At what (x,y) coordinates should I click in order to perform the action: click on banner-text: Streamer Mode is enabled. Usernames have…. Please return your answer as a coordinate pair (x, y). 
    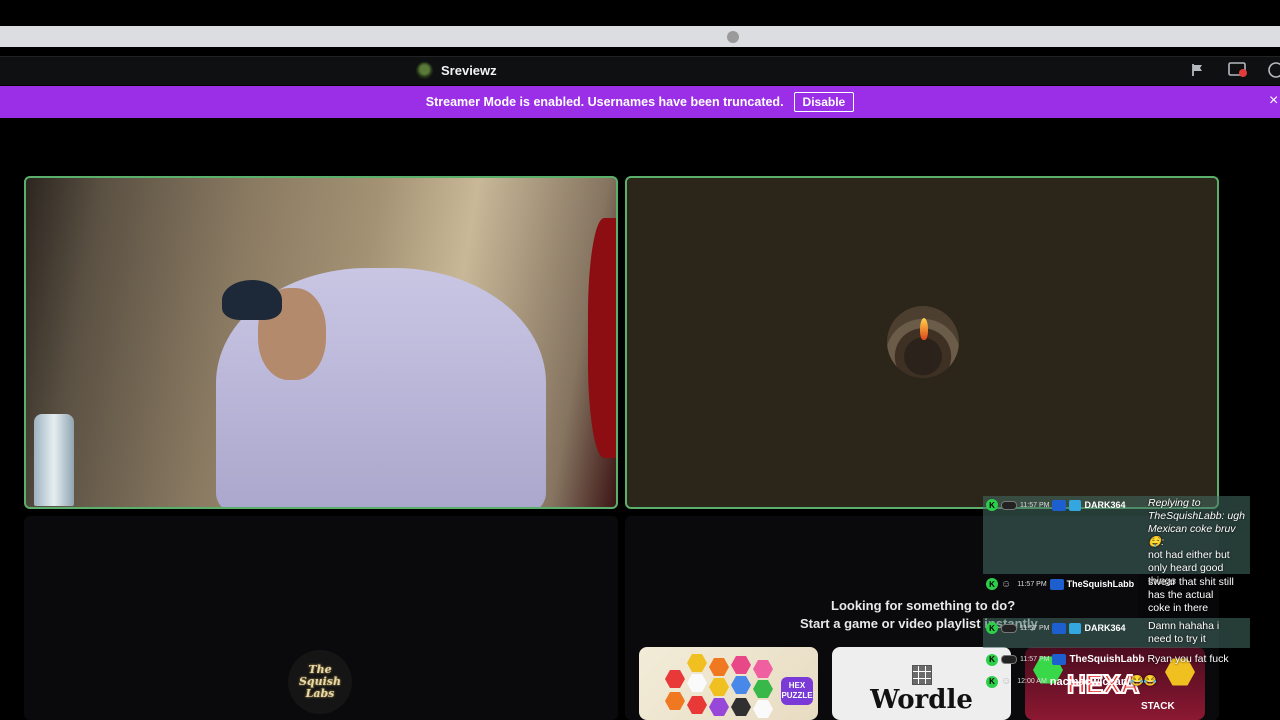
    Looking at the image, I should click on (604, 102).